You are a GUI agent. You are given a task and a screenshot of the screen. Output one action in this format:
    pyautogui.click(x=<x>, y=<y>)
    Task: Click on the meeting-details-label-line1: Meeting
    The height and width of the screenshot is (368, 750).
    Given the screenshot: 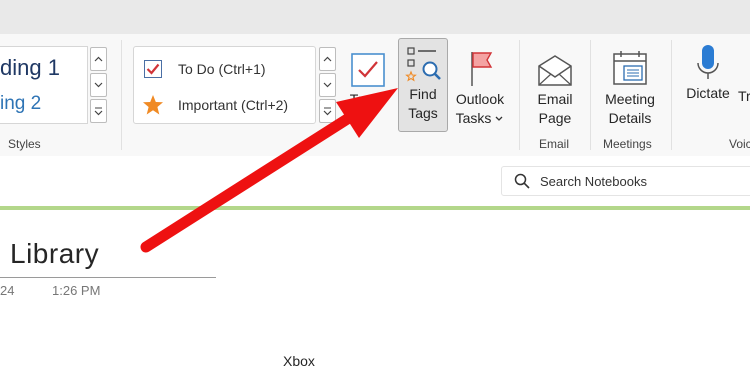 What is the action you would take?
    pyautogui.click(x=630, y=99)
    